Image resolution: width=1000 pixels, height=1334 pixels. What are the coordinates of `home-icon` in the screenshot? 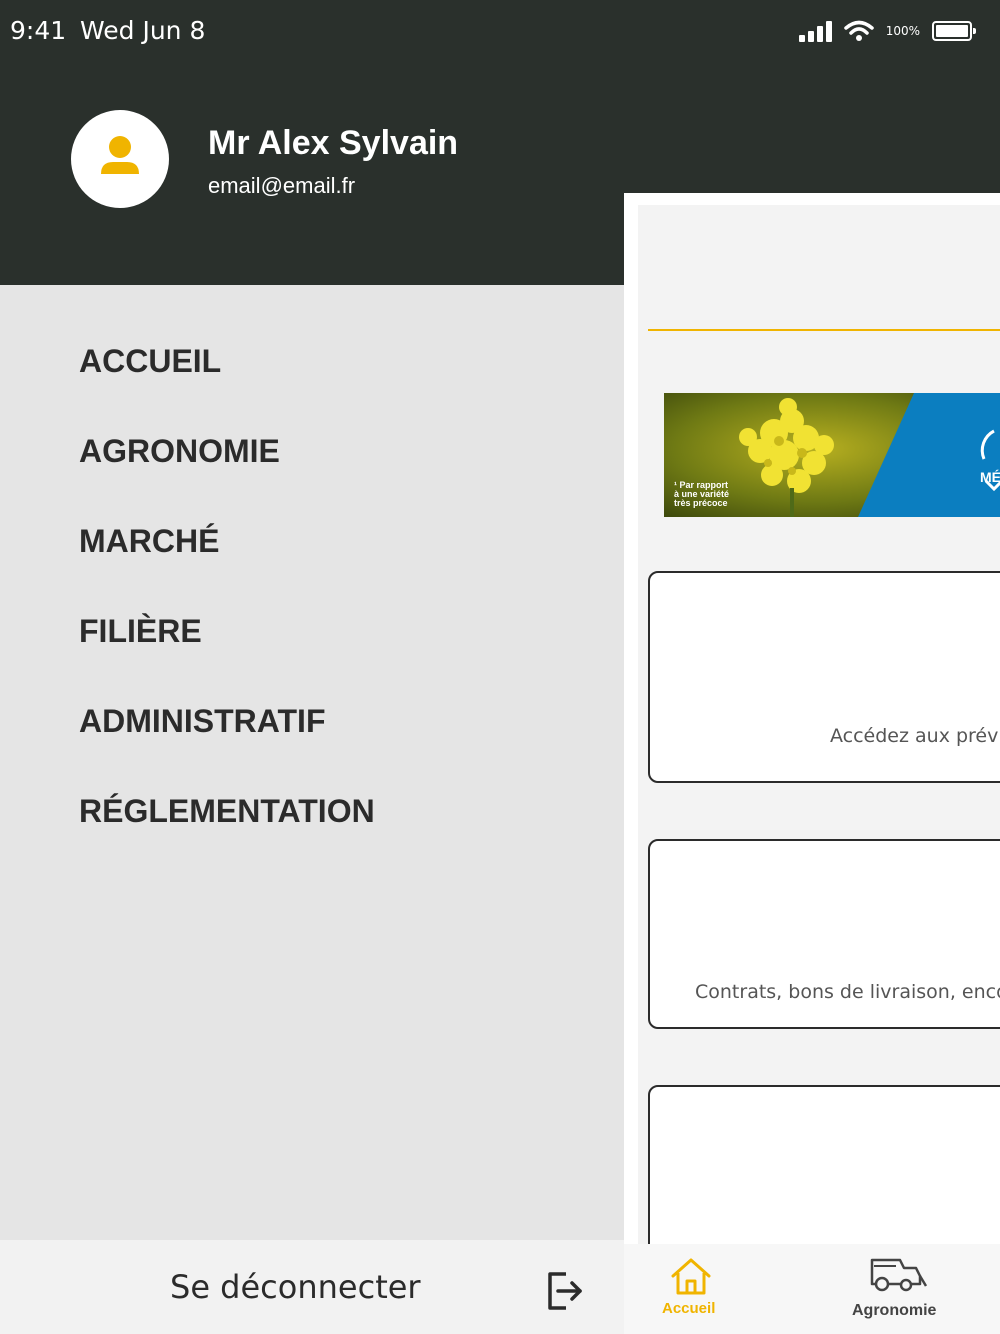 It's located at (691, 1276).